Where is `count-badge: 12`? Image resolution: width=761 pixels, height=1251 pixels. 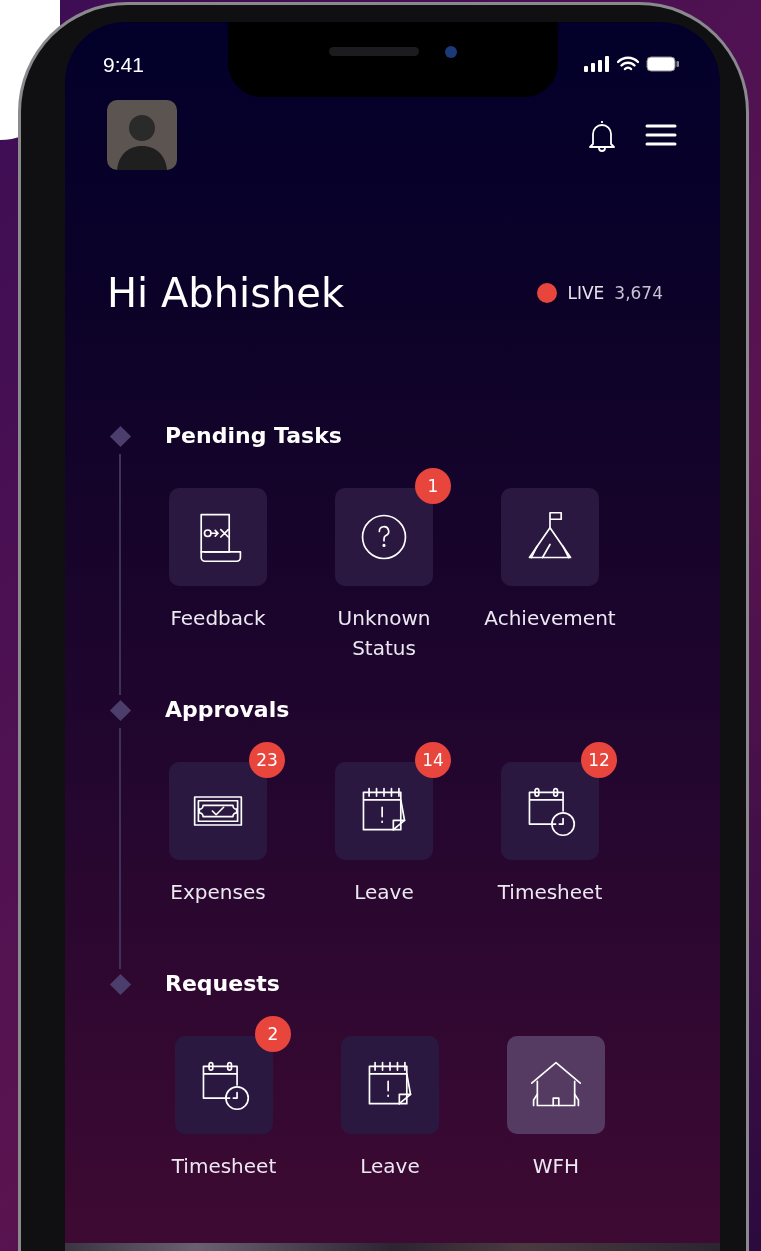
count-badge: 12 is located at coordinates (599, 760).